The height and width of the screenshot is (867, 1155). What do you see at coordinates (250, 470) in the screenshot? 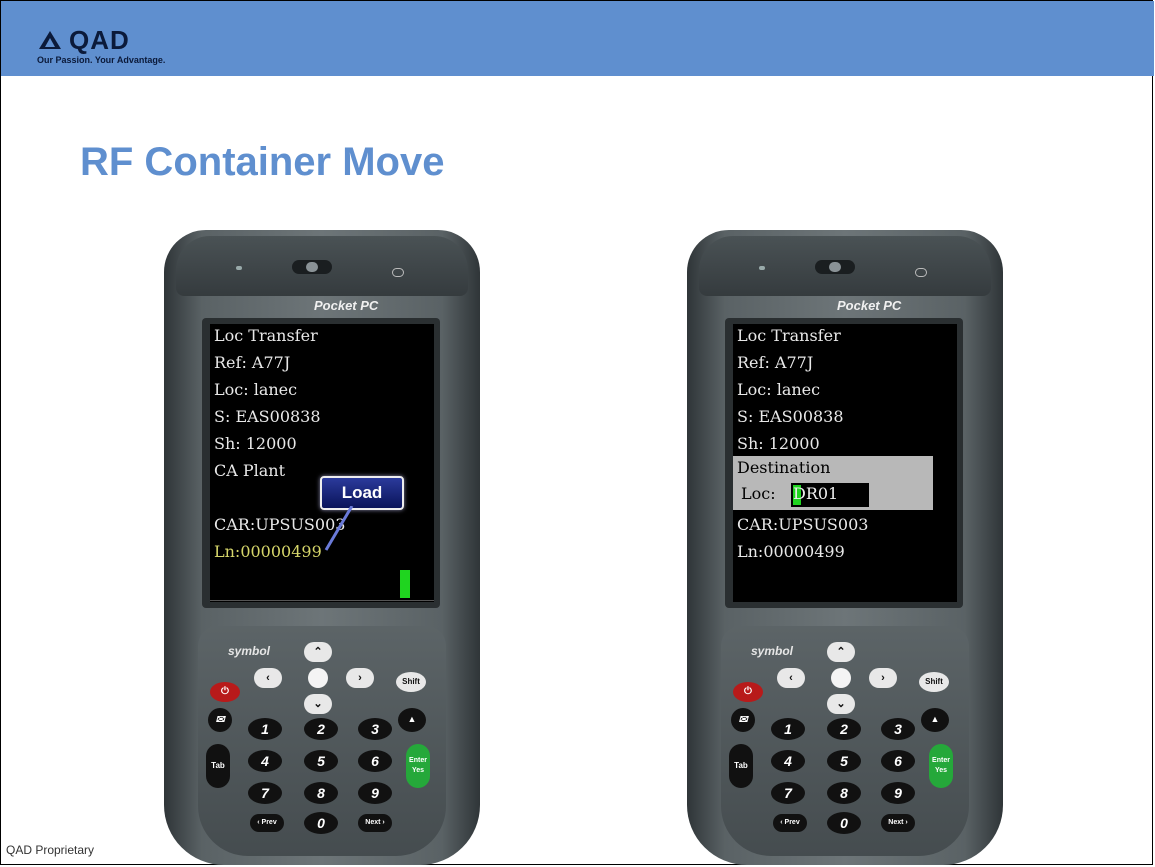
I see `screen-line: CA Plant` at bounding box center [250, 470].